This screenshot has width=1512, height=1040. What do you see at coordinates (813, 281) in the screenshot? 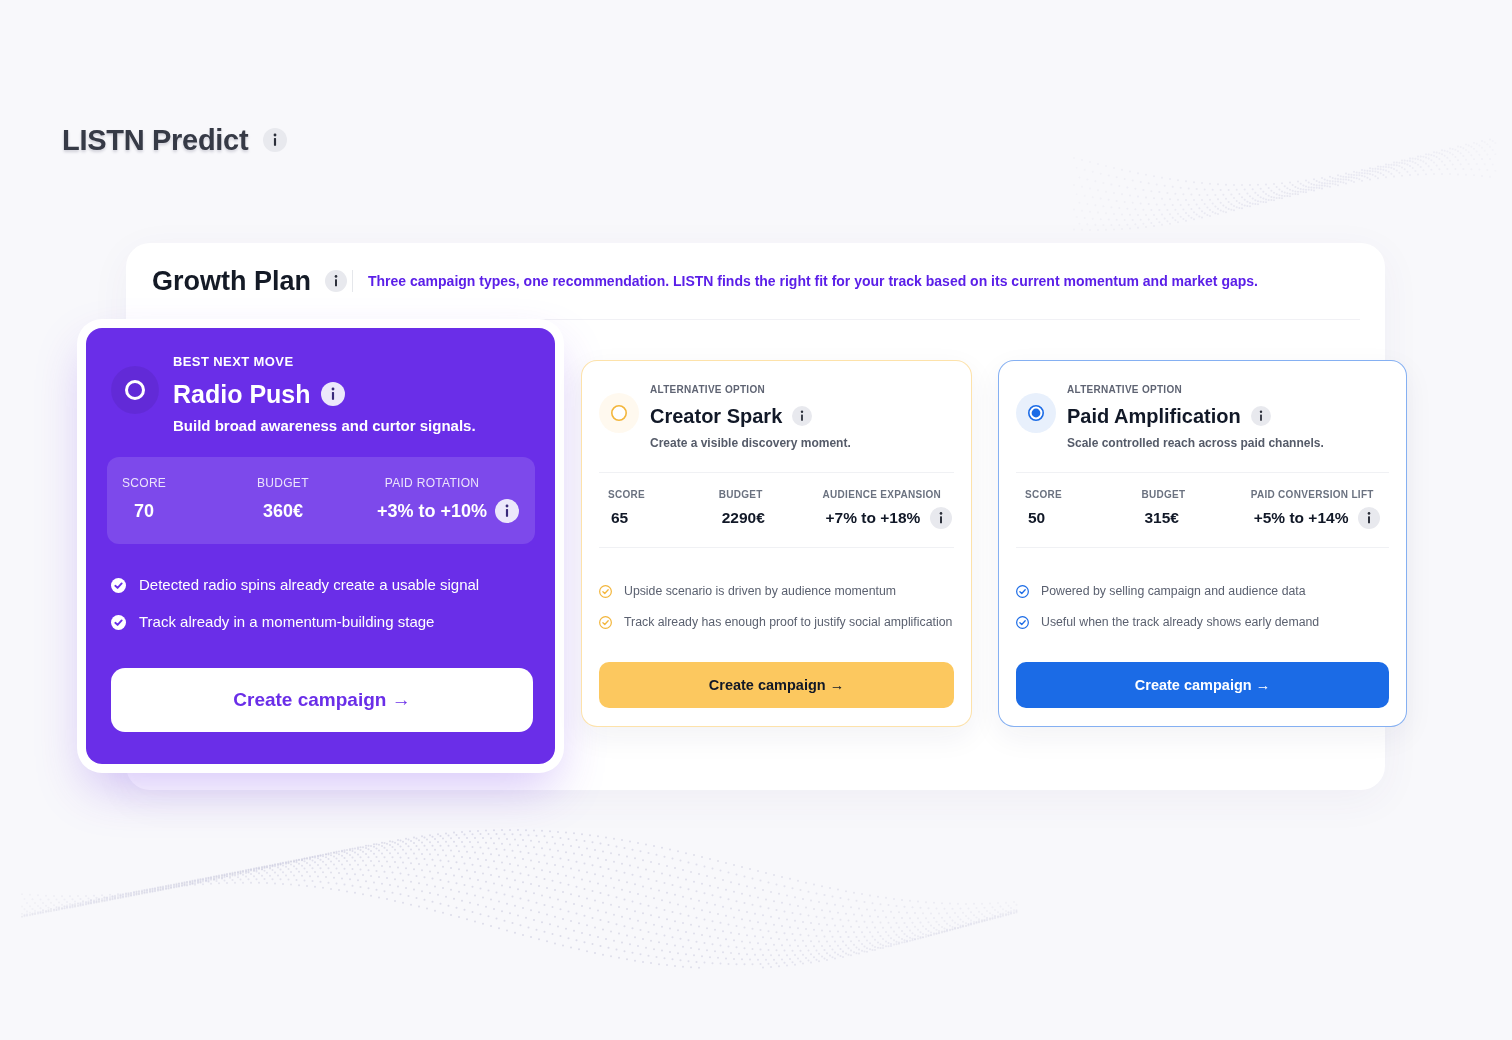
I see `panel-description: Three campaign types, one recommendation. LISTN finds the right fit for your track based on its current momentum and market gaps.` at bounding box center [813, 281].